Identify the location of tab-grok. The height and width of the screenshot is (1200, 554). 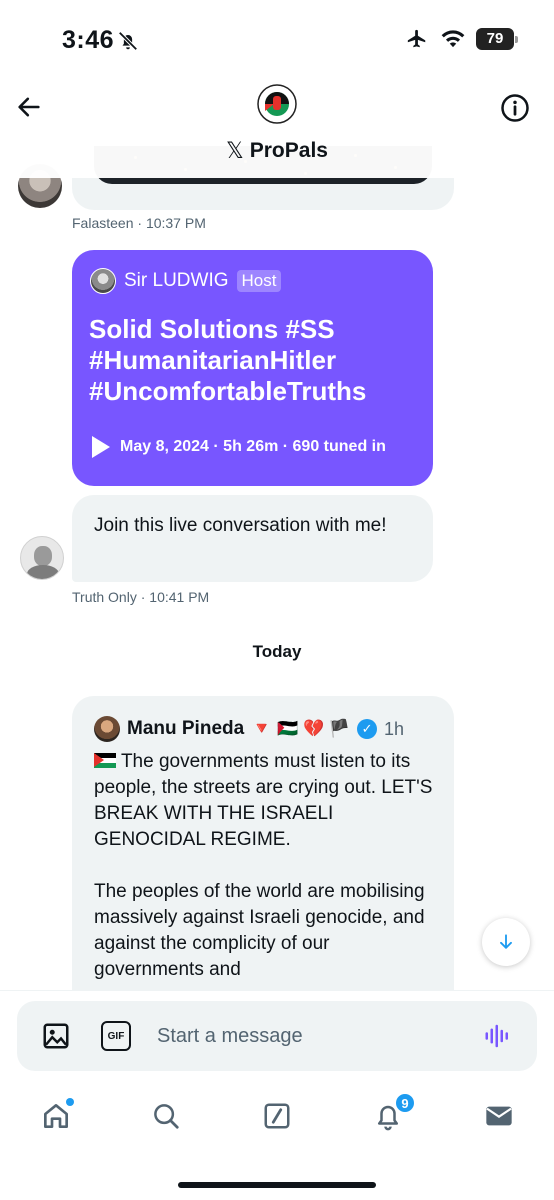
(277, 1116).